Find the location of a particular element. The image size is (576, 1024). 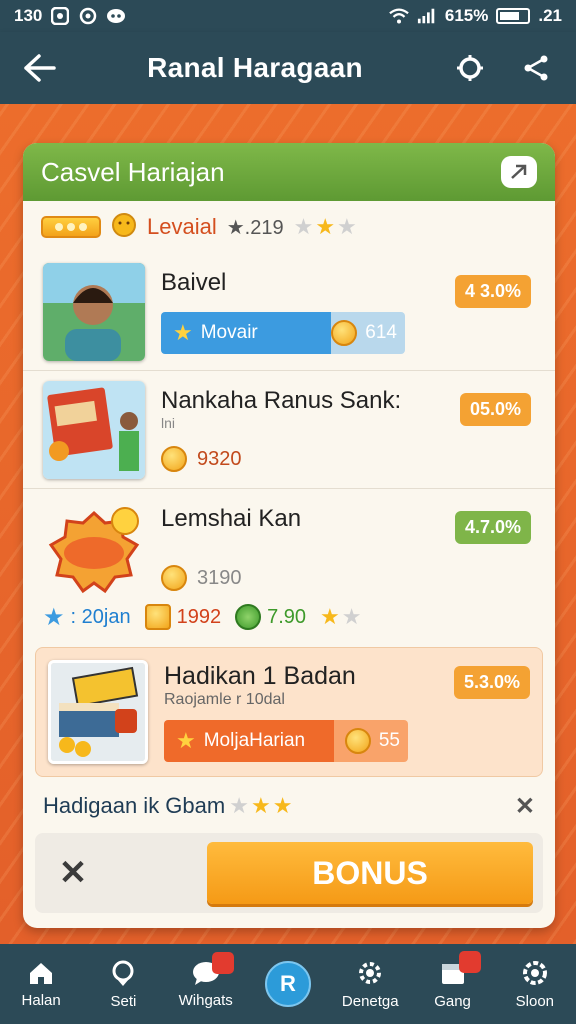

wifi-icon is located at coordinates (399, 16).